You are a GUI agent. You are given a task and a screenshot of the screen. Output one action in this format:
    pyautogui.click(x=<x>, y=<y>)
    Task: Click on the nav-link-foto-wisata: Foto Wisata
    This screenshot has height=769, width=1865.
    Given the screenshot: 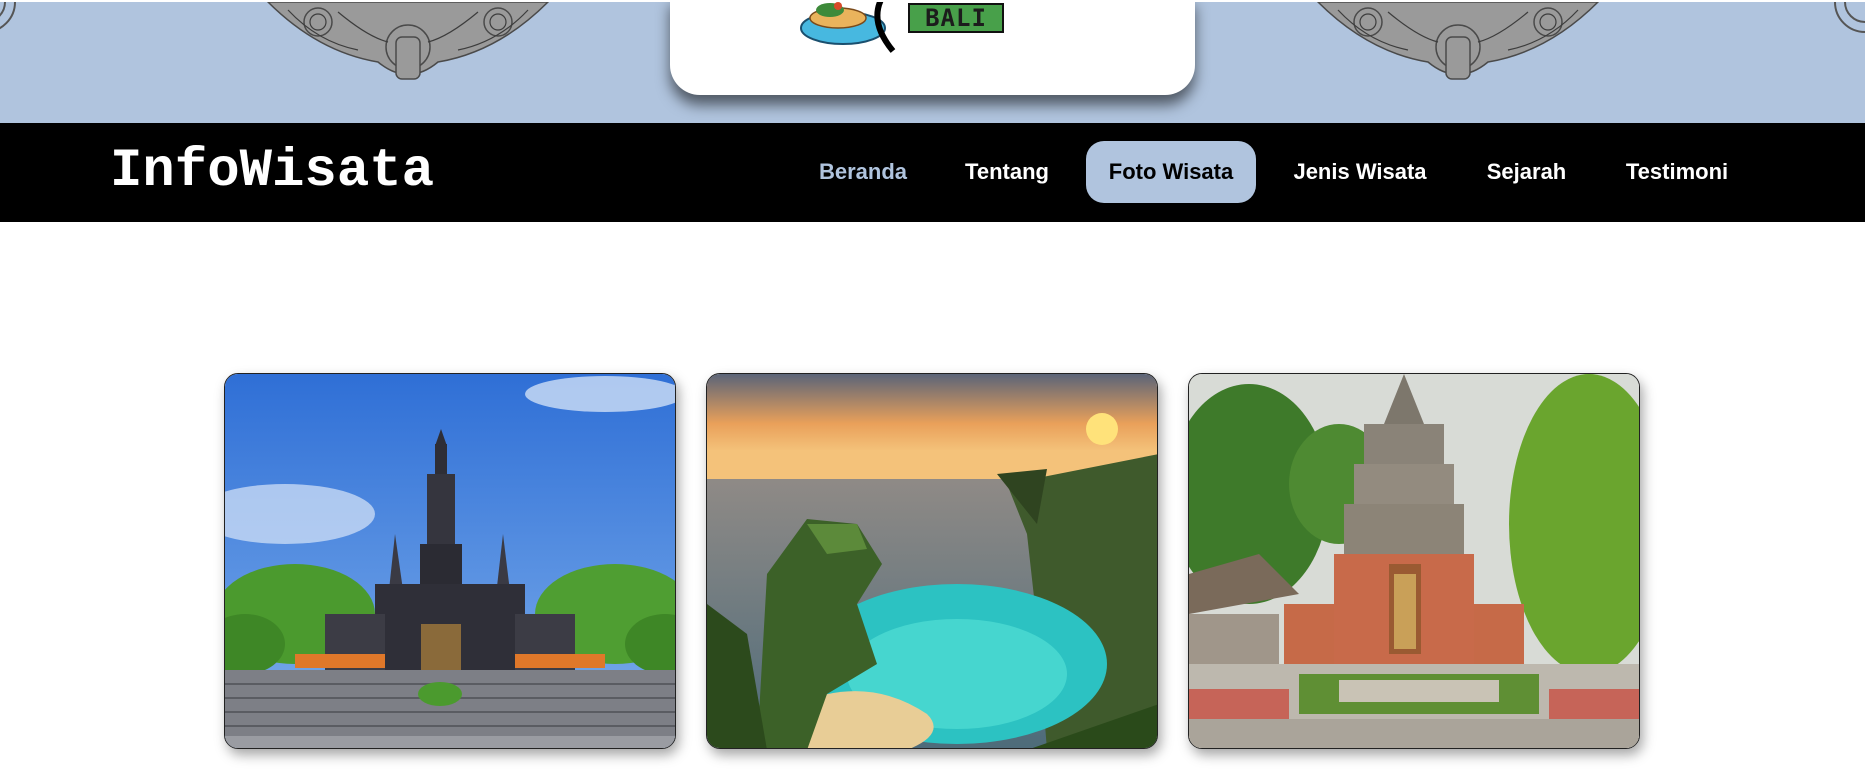 What is the action you would take?
    pyautogui.click(x=1171, y=172)
    